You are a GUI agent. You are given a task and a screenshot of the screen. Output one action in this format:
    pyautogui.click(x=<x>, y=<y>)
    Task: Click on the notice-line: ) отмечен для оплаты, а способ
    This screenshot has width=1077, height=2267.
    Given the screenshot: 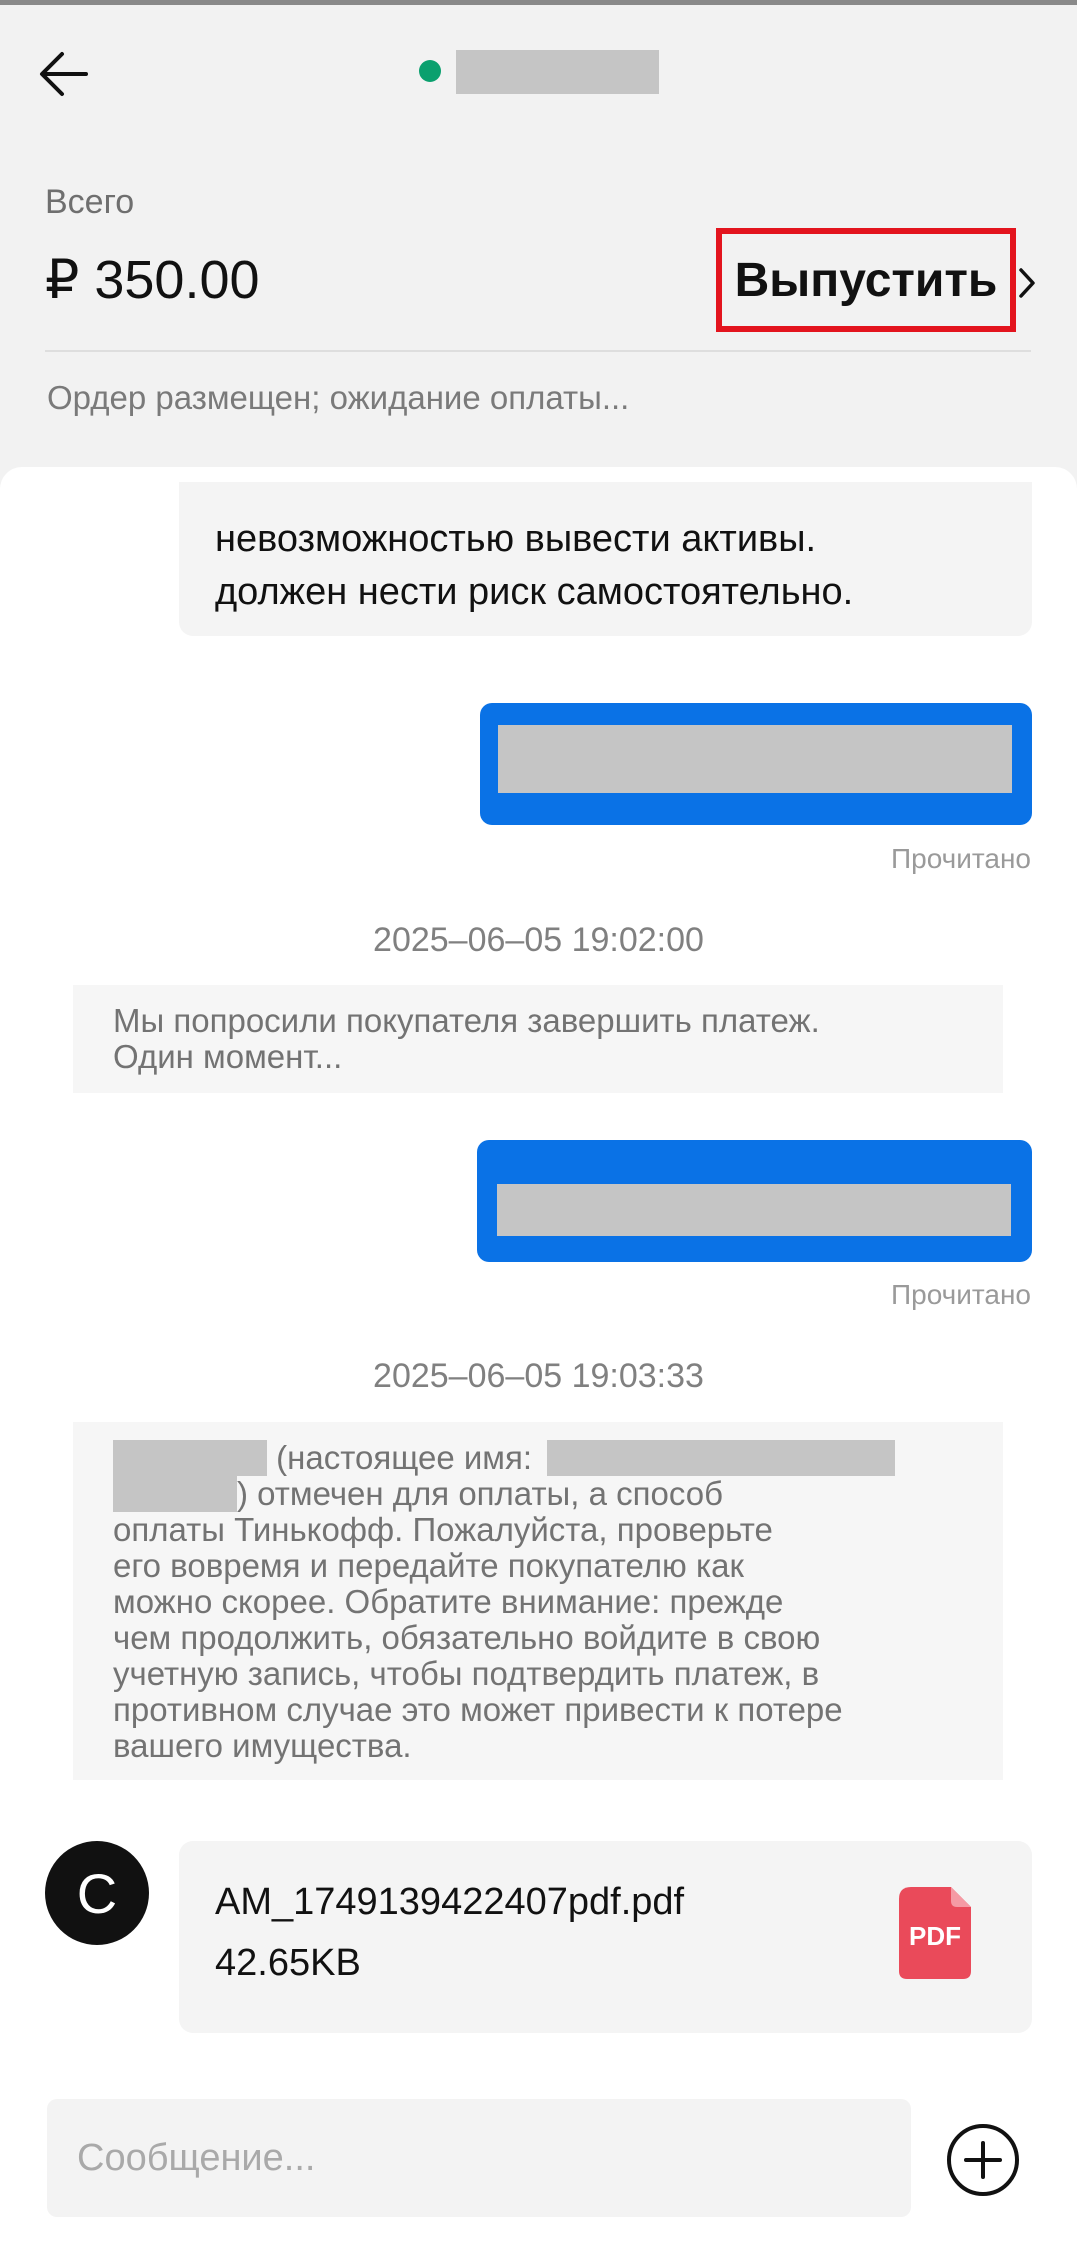 What is the action you would take?
    pyautogui.click(x=538, y=1494)
    